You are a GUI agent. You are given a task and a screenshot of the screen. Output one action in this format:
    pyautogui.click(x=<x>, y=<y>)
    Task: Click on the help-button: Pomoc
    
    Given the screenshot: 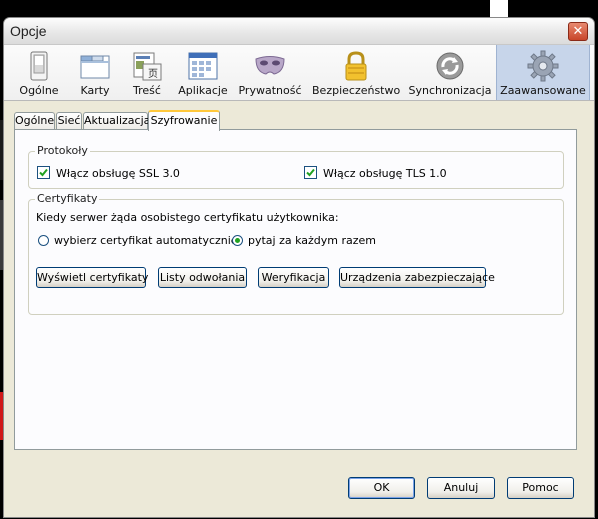 What is the action you would take?
    pyautogui.click(x=540, y=488)
    